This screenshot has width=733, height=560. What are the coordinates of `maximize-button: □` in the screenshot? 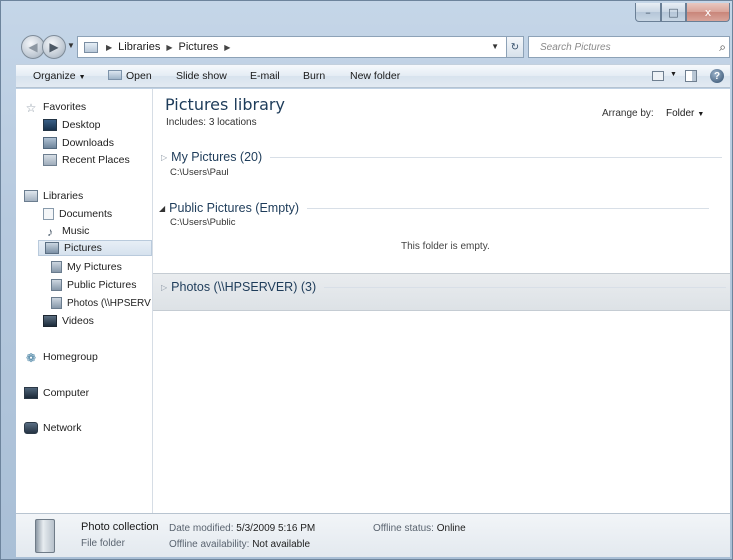 It's located at (673, 12).